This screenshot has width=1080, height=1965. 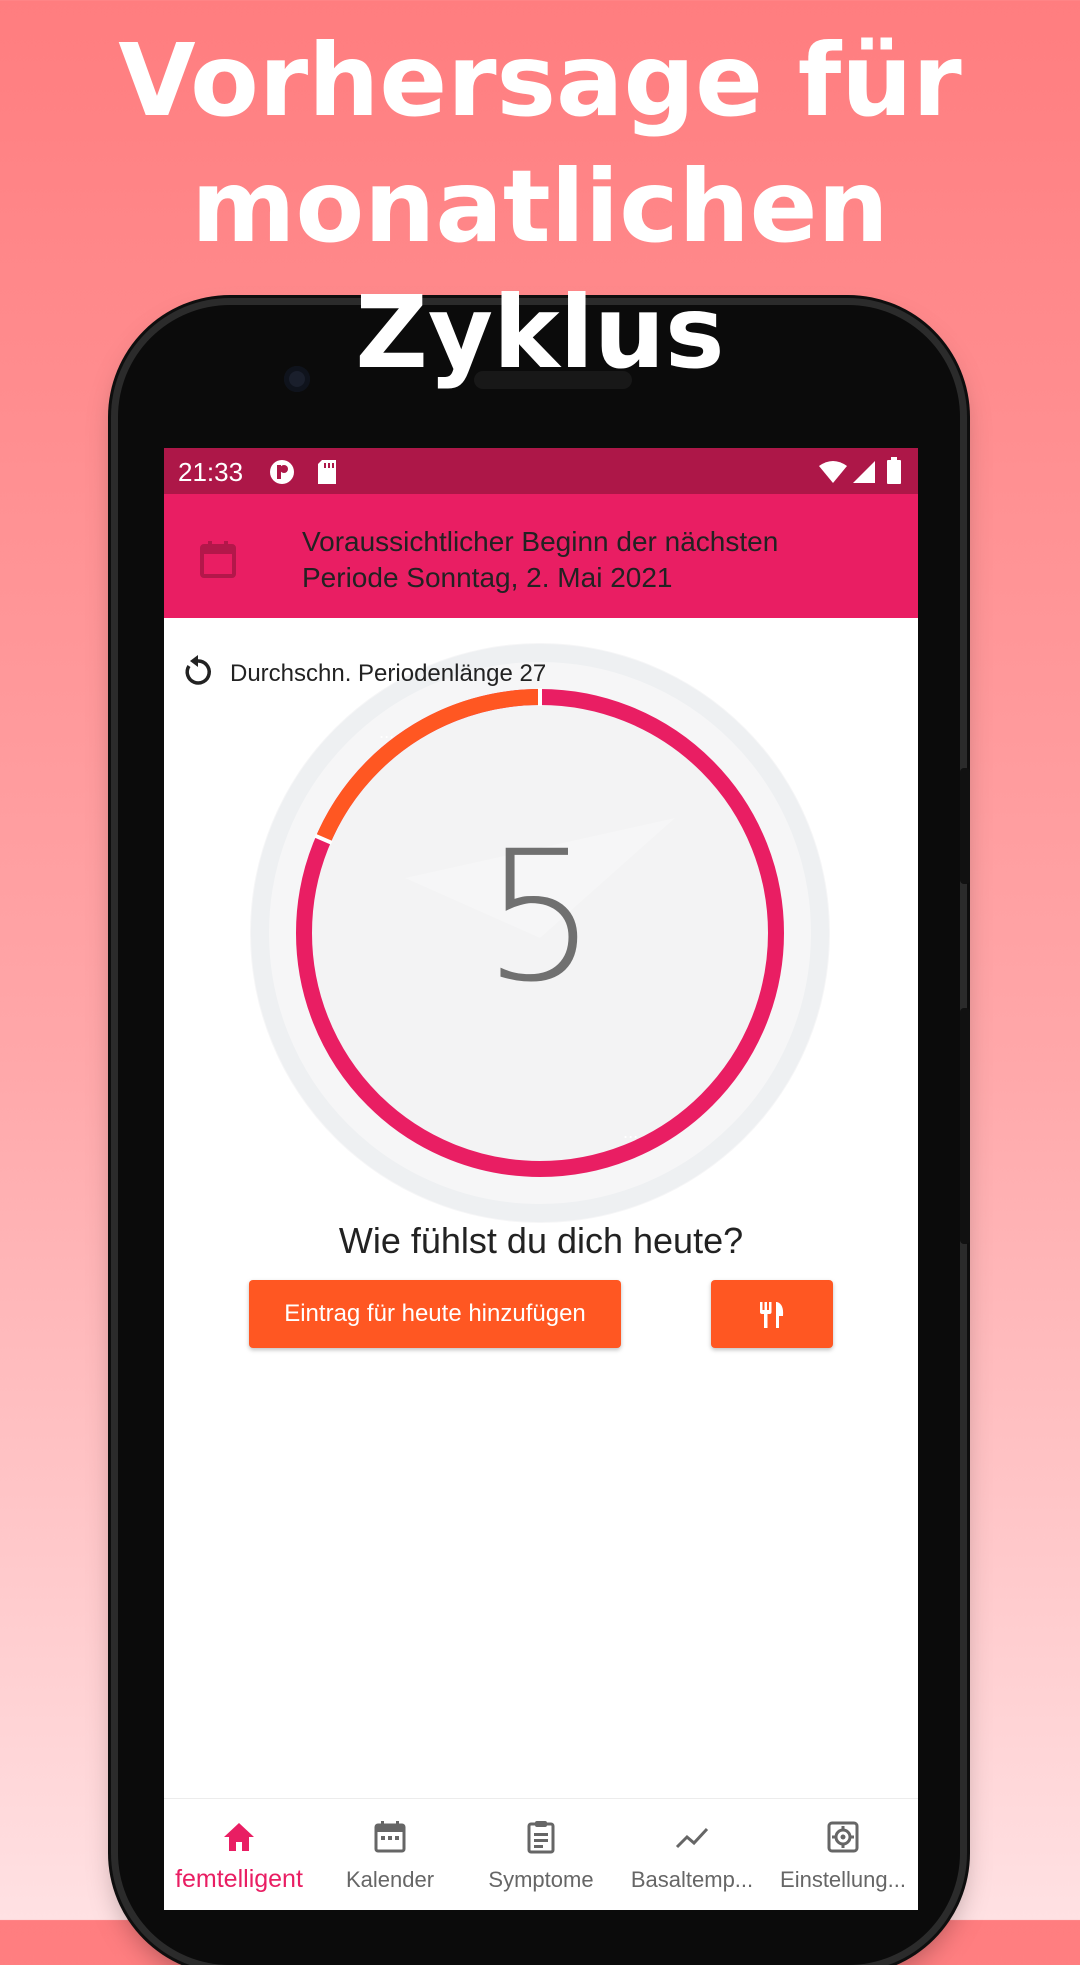 I want to click on prediction-line-2: Periode Sonntag, 2. Mai 2021, so click(x=487, y=577).